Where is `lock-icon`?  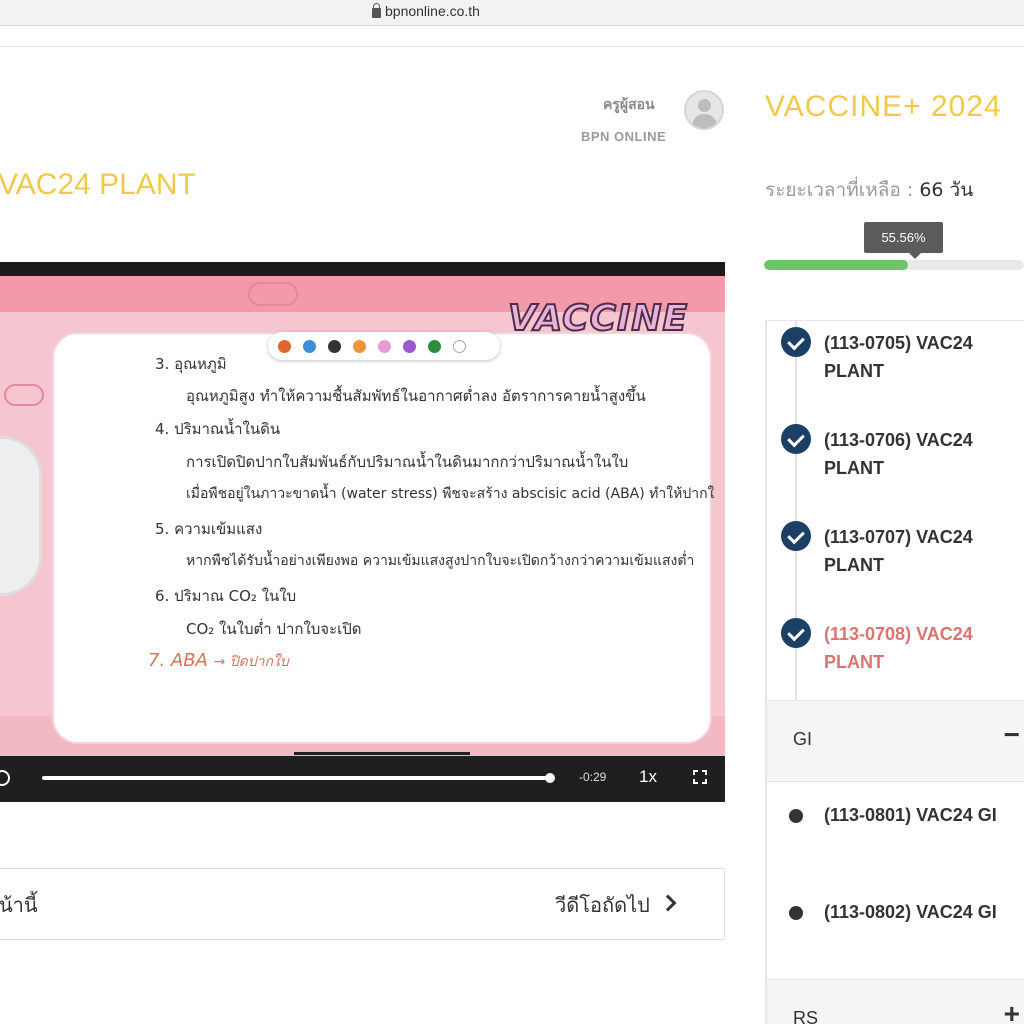
lock-icon is located at coordinates (376, 10).